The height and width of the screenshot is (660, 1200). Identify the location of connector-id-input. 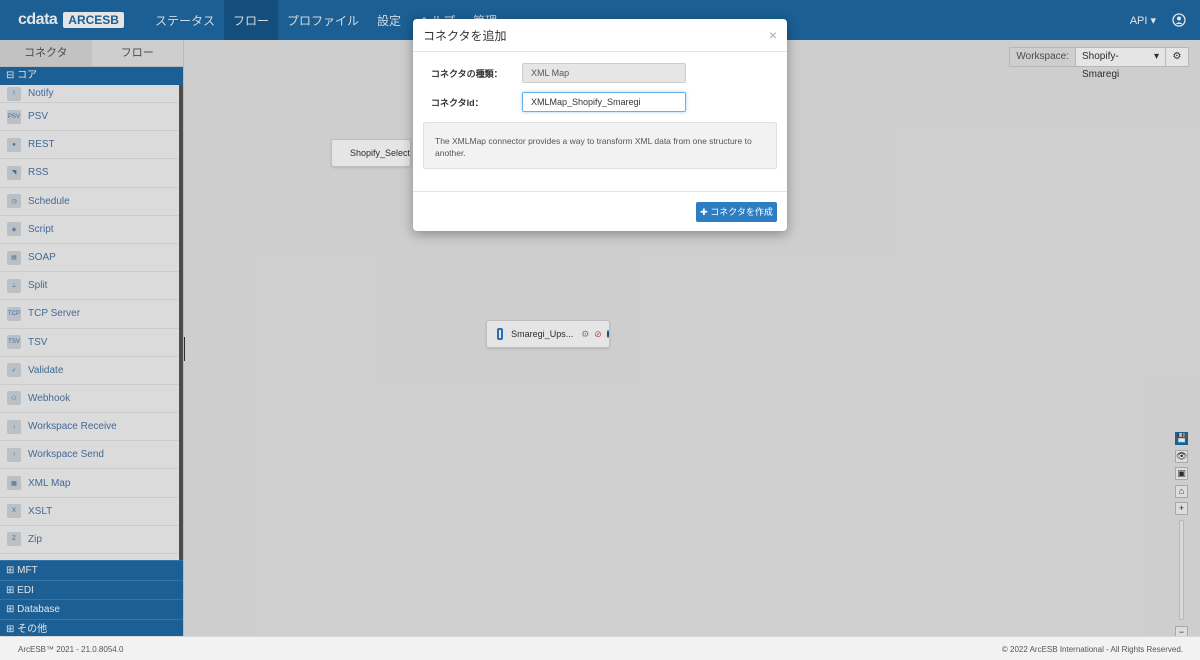
(604, 102).